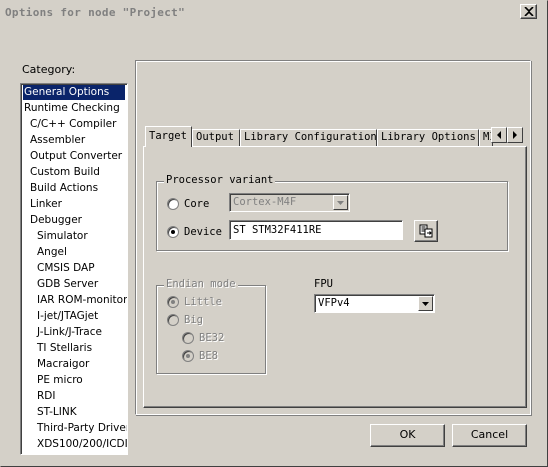 This screenshot has height=467, width=548. I want to click on tab-target: Target, so click(168, 136).